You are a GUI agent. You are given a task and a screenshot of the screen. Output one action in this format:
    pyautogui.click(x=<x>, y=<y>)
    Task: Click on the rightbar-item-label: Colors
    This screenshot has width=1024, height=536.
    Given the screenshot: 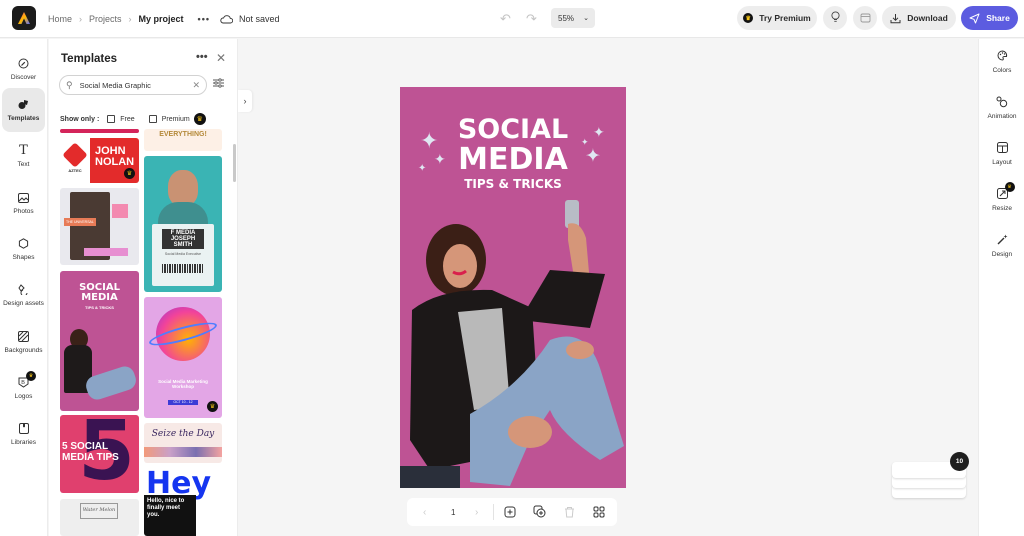 What is the action you would take?
    pyautogui.click(x=1002, y=70)
    